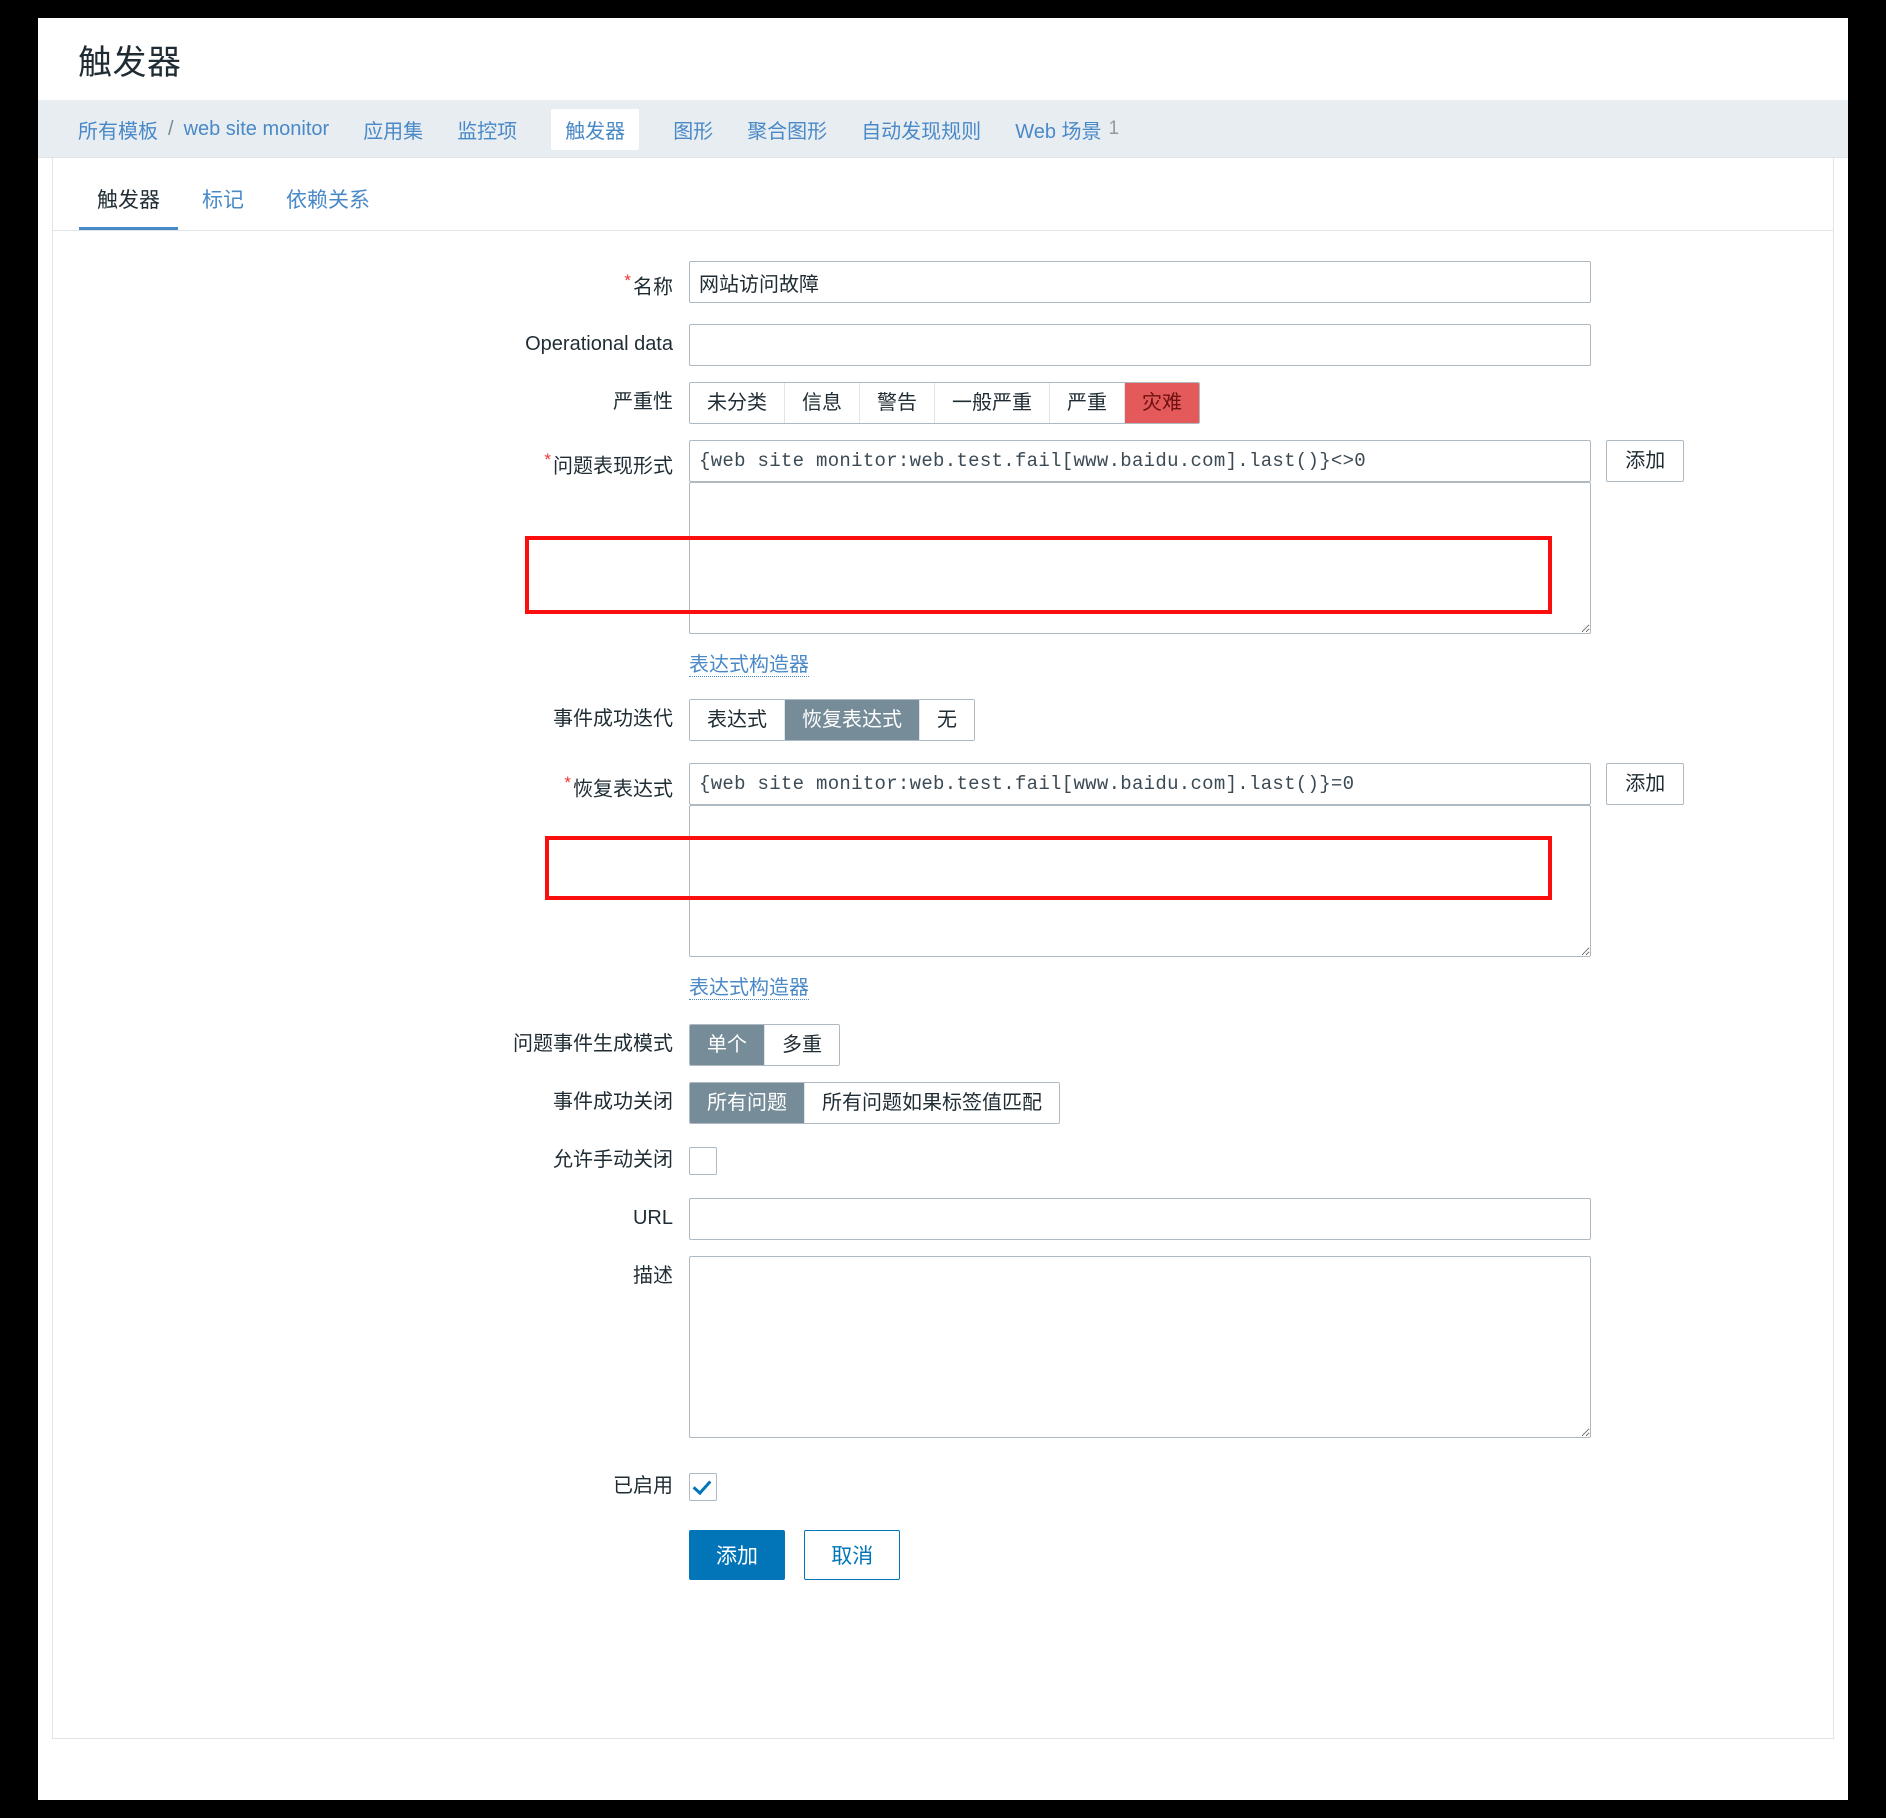 This screenshot has width=1886, height=1818. Describe the element at coordinates (747, 1102) in the screenshot. I see `ok-event-closes-option-all-problems: 所有问题` at that location.